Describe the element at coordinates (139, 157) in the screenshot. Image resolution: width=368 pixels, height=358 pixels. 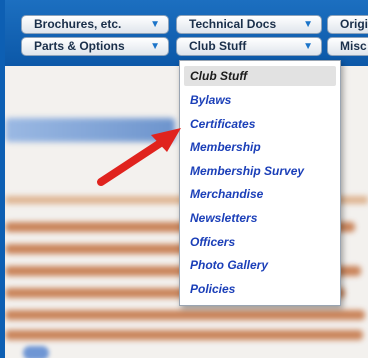
I see `red-arrow-icon` at that location.